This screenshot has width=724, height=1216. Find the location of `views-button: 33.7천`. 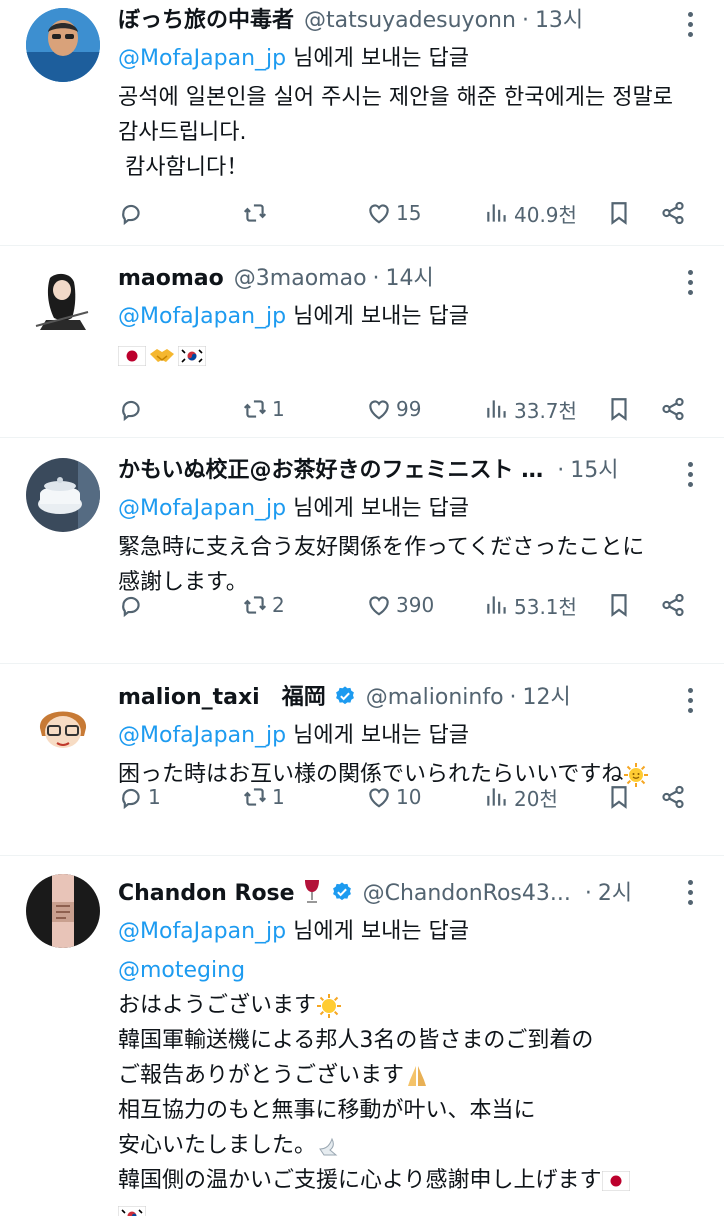

views-button: 33.7천 is located at coordinates (530, 409).